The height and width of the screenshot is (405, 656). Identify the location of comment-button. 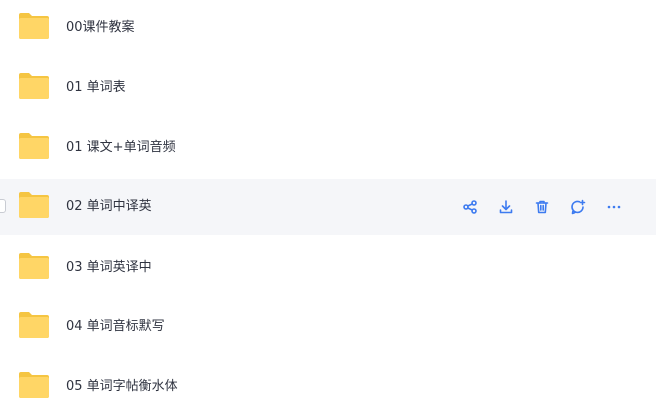
(578, 207).